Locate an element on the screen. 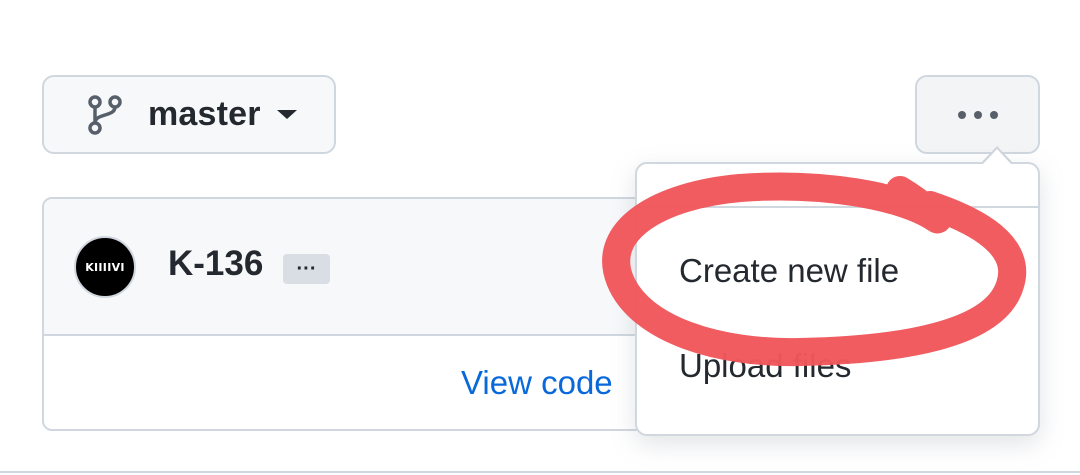 This screenshot has width=1080, height=475. avatar: KIIIIVI is located at coordinates (105, 267).